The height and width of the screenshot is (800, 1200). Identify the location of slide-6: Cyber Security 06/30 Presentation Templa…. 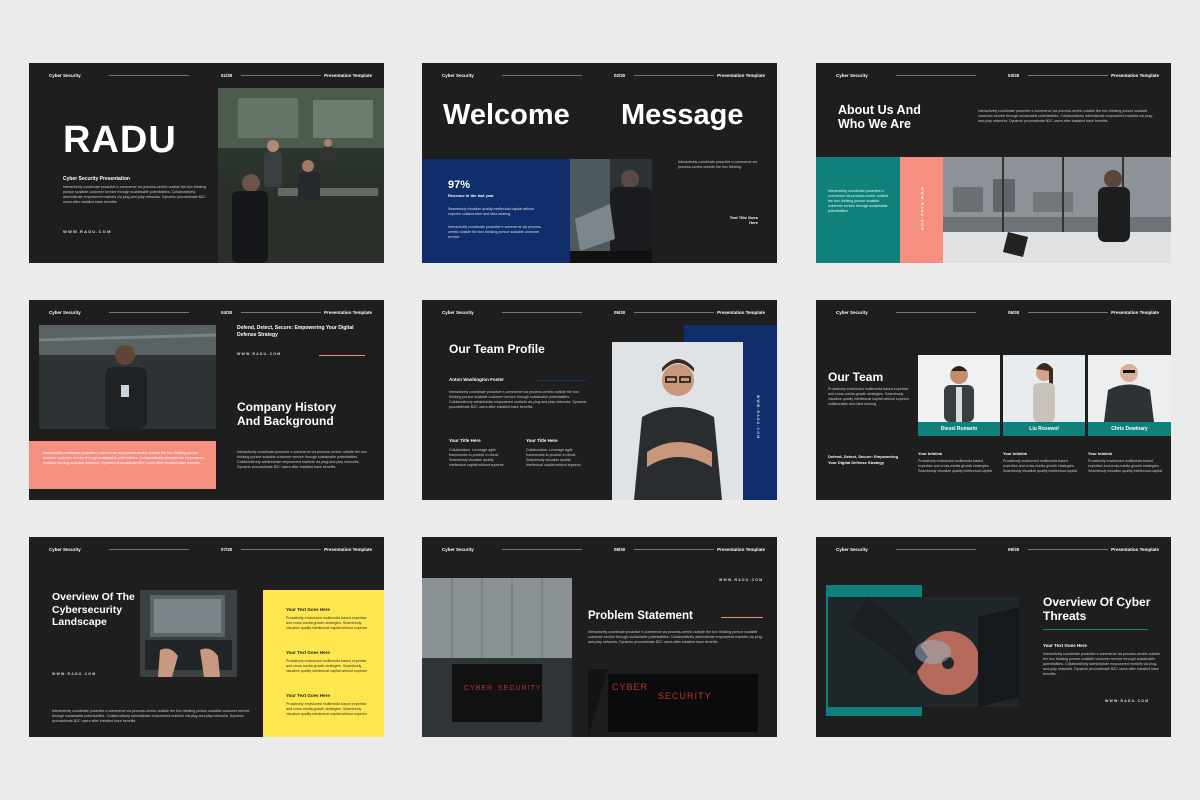
(993, 400).